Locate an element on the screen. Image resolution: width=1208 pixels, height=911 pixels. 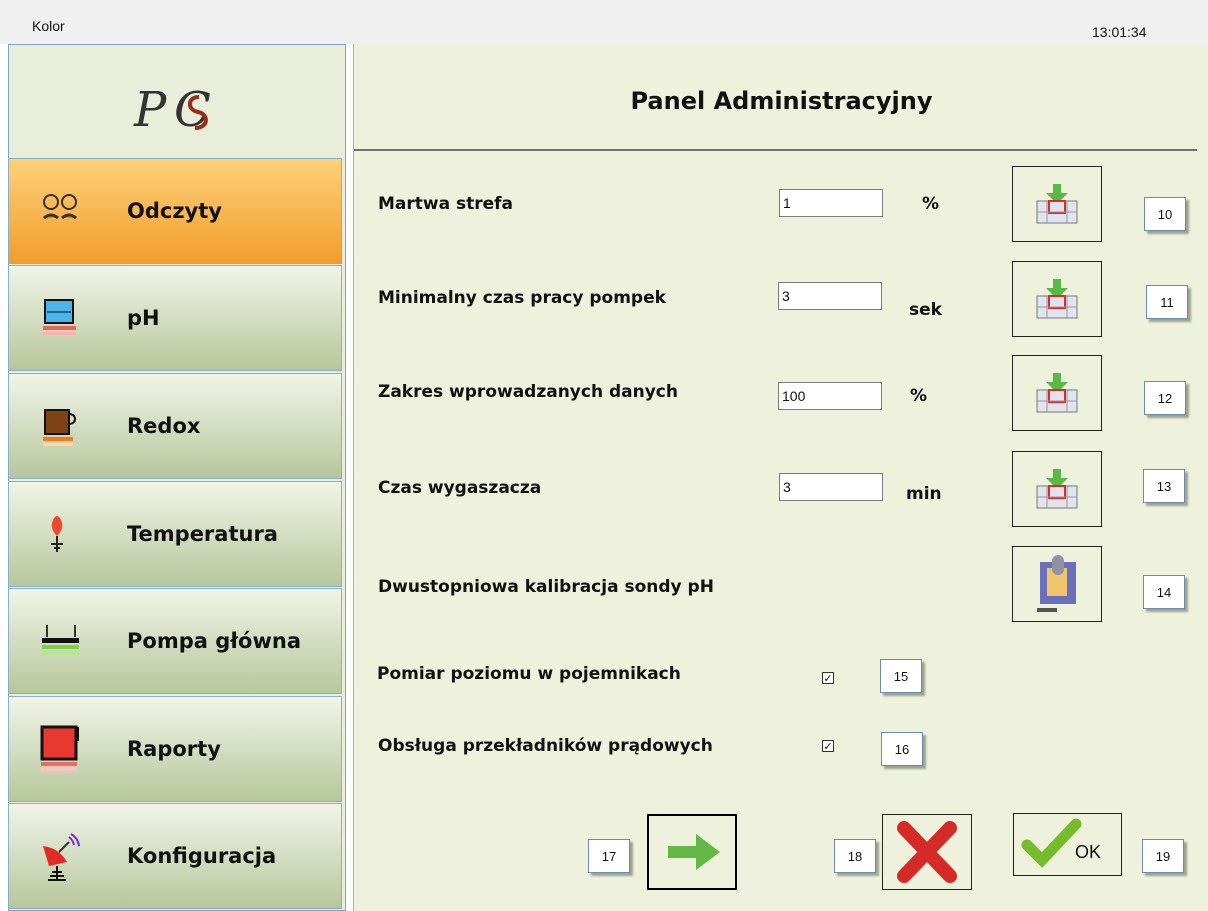
cancel-button is located at coordinates (927, 852).